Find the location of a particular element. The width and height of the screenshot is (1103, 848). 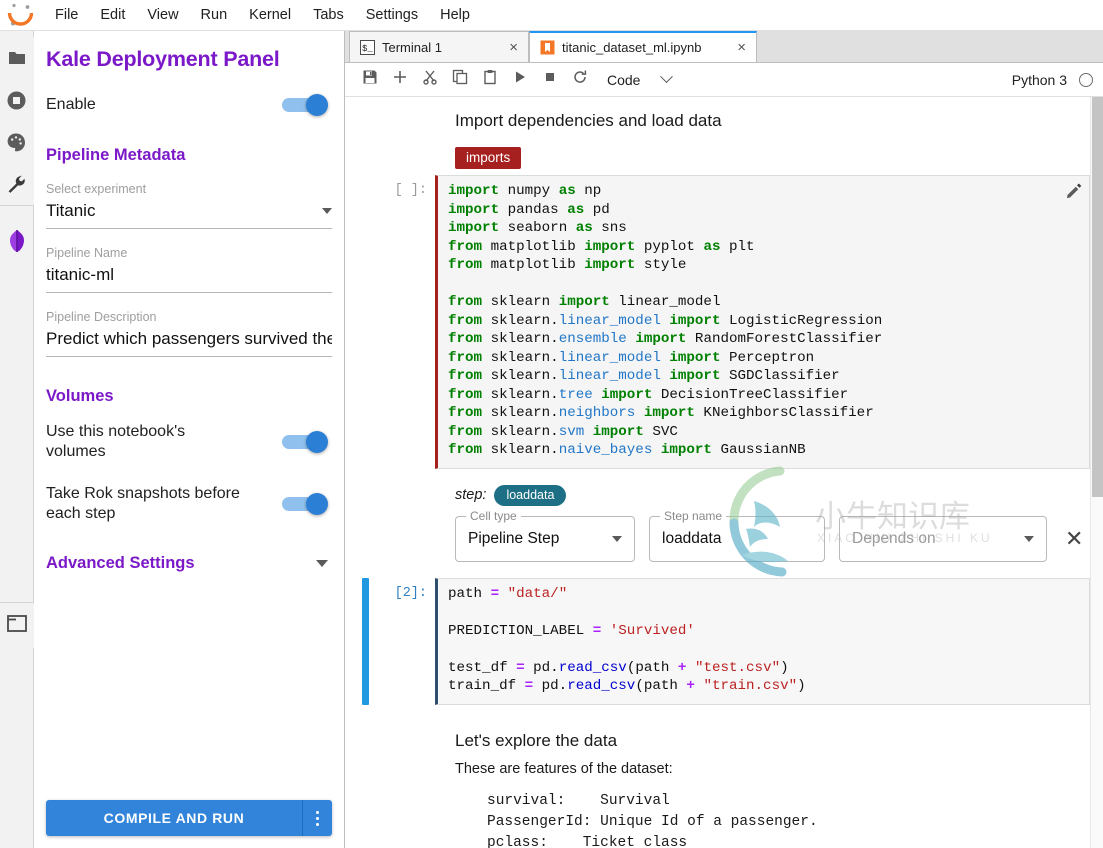

step-name-pill: loaddata is located at coordinates (530, 495).